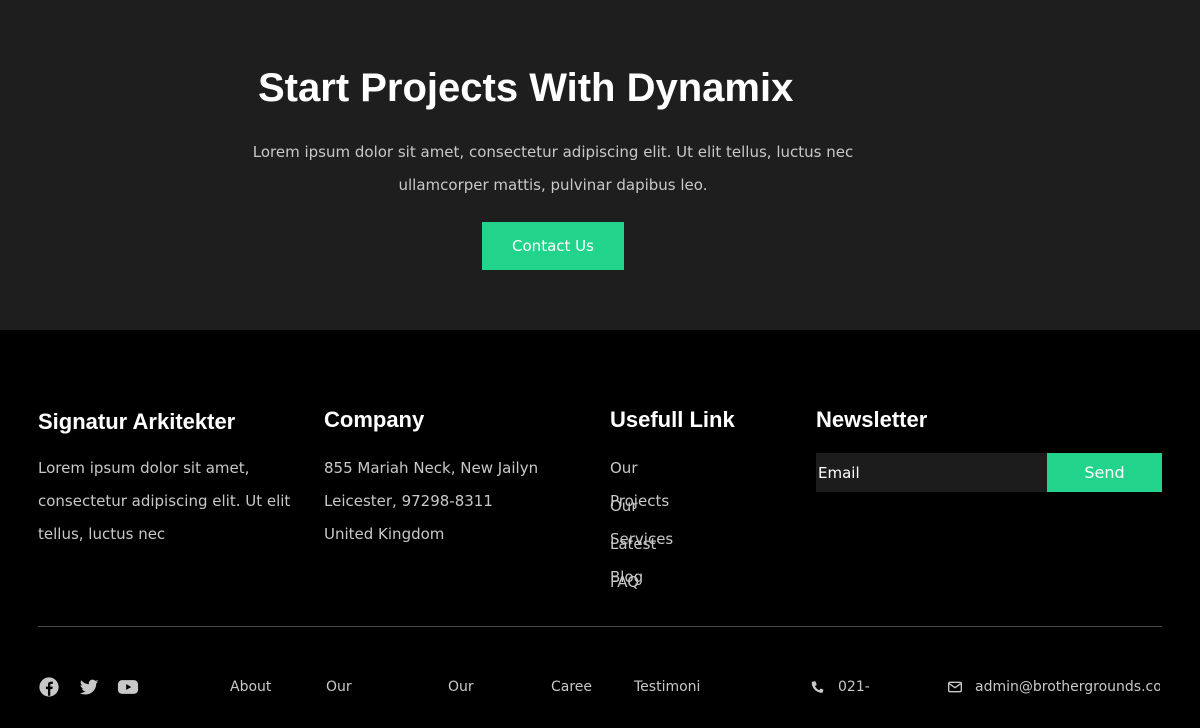  Describe the element at coordinates (669, 687) in the screenshot. I see `bottom-link-testimonial: Testimoni` at that location.